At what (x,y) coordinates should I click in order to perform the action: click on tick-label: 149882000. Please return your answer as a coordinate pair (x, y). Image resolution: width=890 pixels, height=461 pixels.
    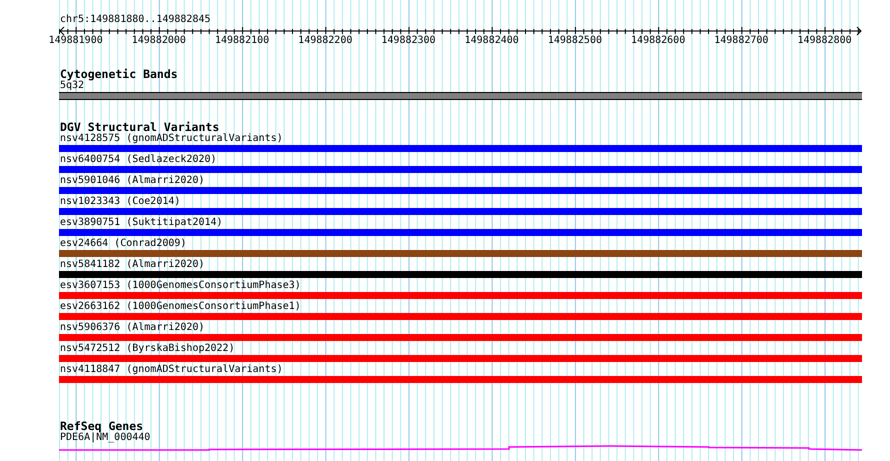
    Looking at the image, I should click on (158, 41).